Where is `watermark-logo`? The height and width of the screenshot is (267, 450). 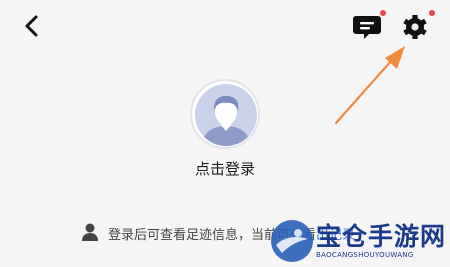 watermark-logo is located at coordinates (292, 241).